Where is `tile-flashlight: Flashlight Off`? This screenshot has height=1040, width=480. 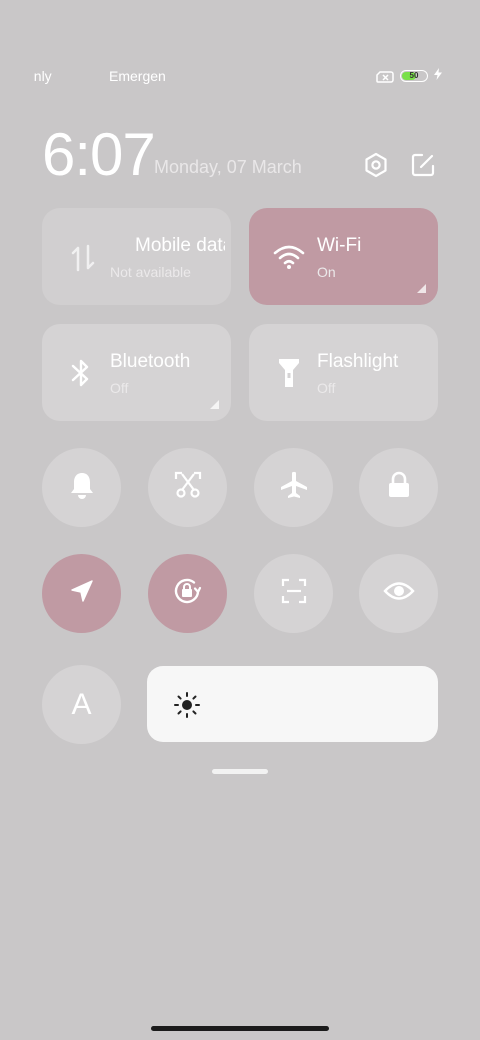
tile-flashlight: Flashlight Off is located at coordinates (343, 372).